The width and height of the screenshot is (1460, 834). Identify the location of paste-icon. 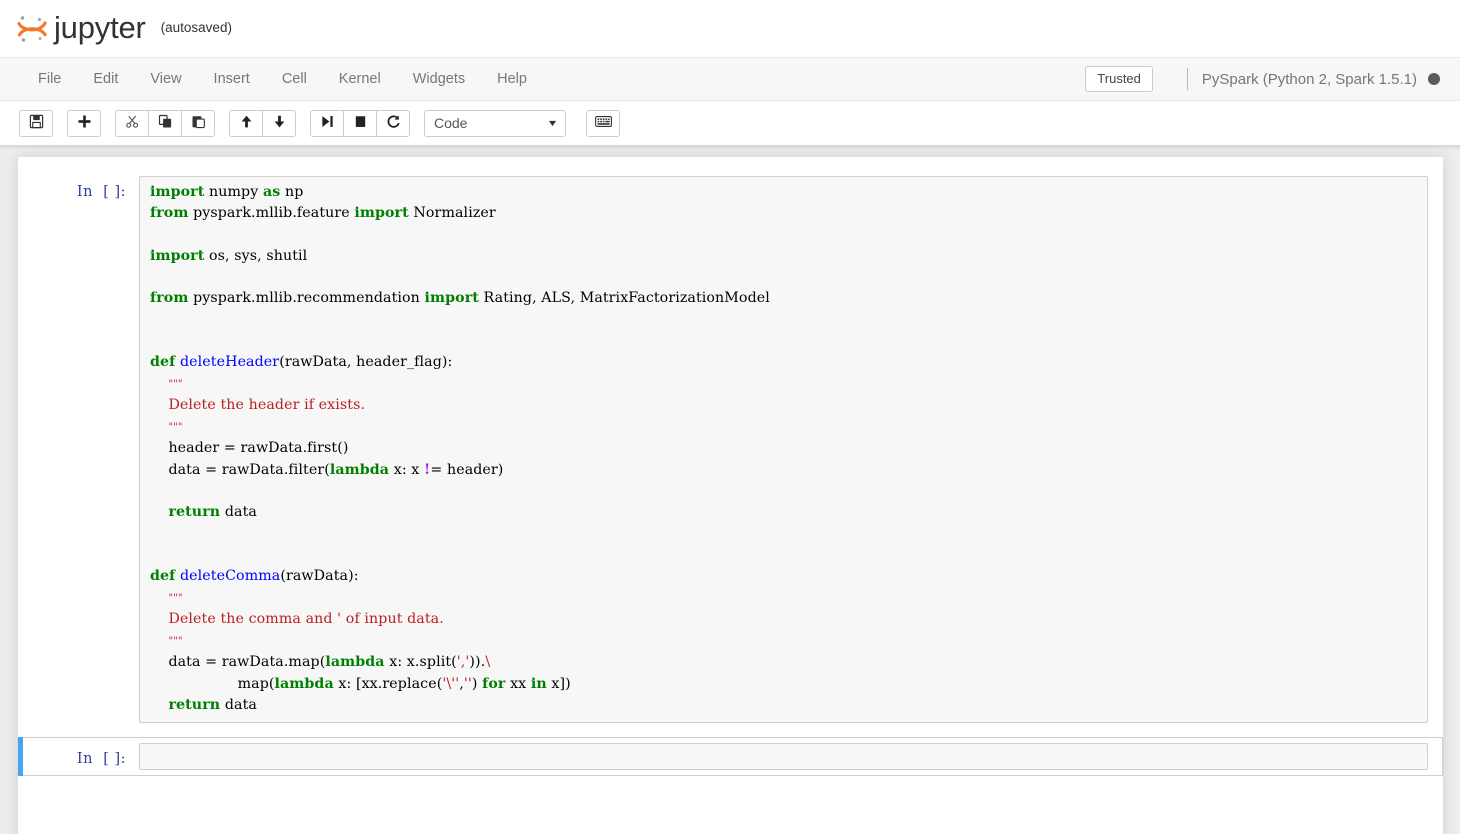
(198, 123).